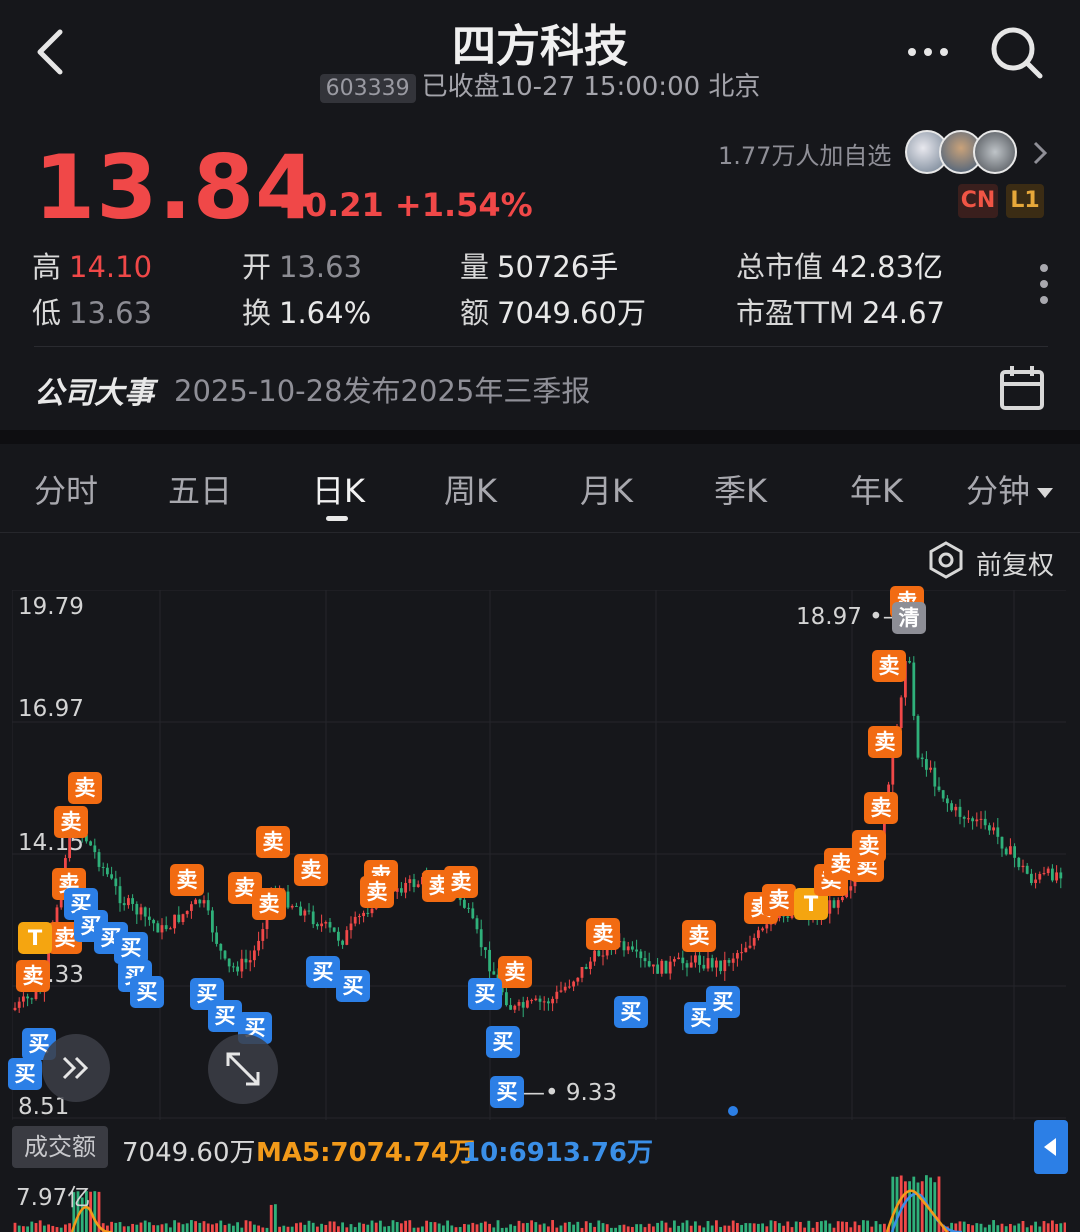  What do you see at coordinates (1015, 563) in the screenshot?
I see `adjust-mode-label: 前复权` at bounding box center [1015, 563].